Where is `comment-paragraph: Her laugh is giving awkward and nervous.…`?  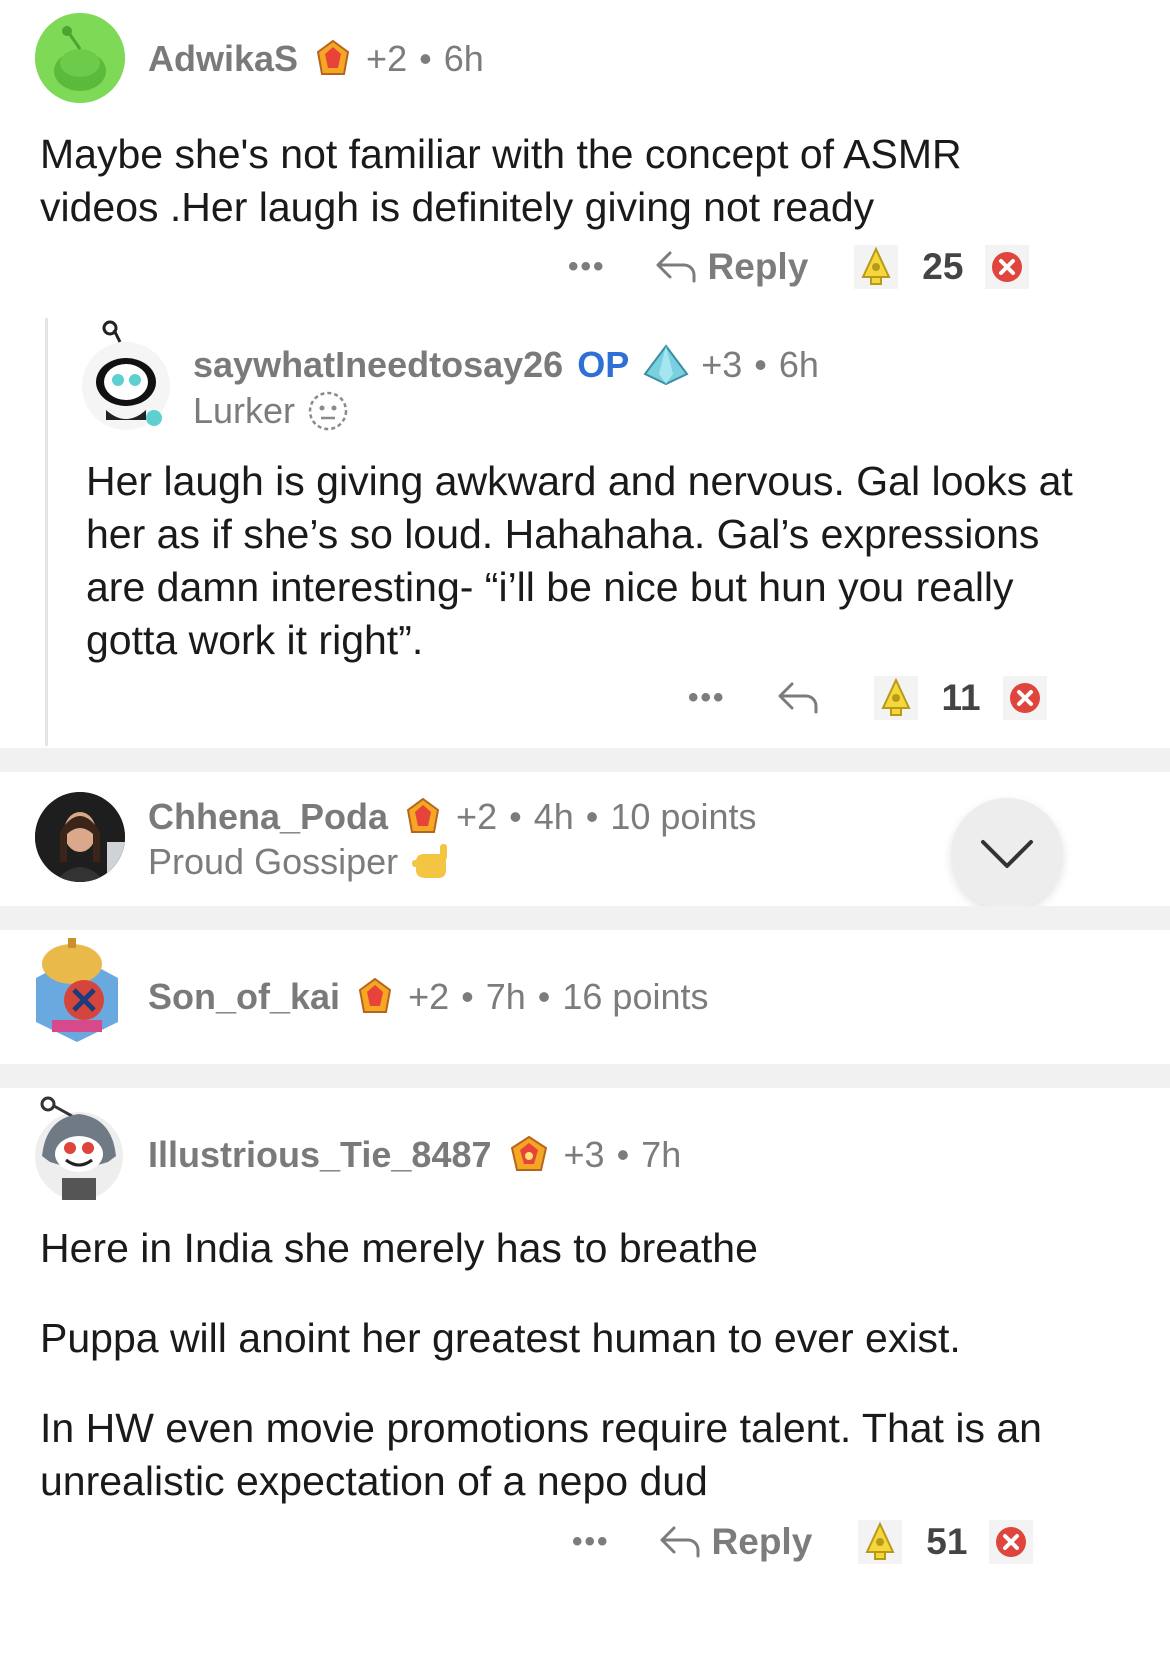
comment-paragraph: Her laugh is giving awkward and nervous.… is located at coordinates (579, 560).